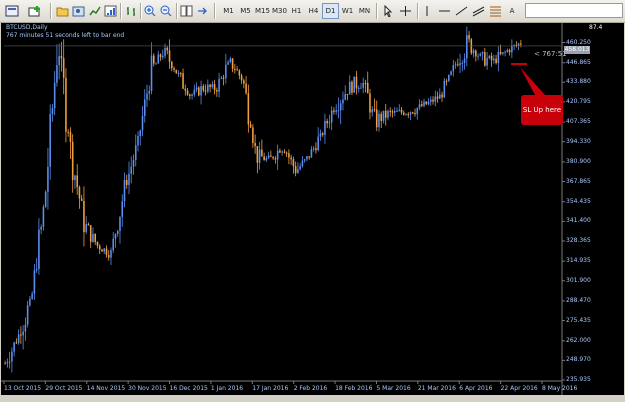  Describe the element at coordinates (313, 11) in the screenshot. I see `timeframe-h4: H4` at that location.